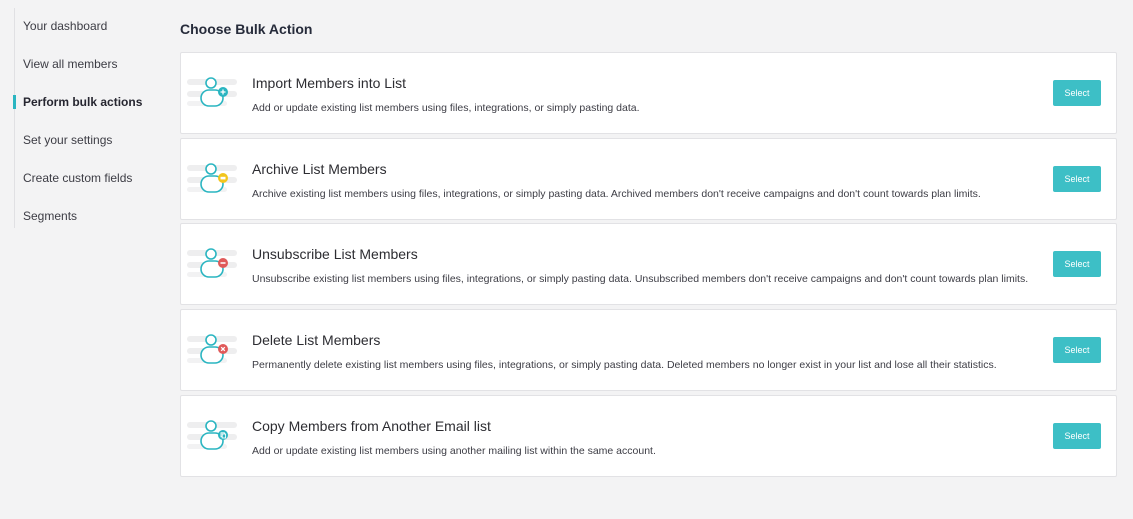 Image resolution: width=1133 pixels, height=519 pixels. Describe the element at coordinates (77, 178) in the screenshot. I see `sidebar-item-create-custom-fields: Create custom fields` at that location.